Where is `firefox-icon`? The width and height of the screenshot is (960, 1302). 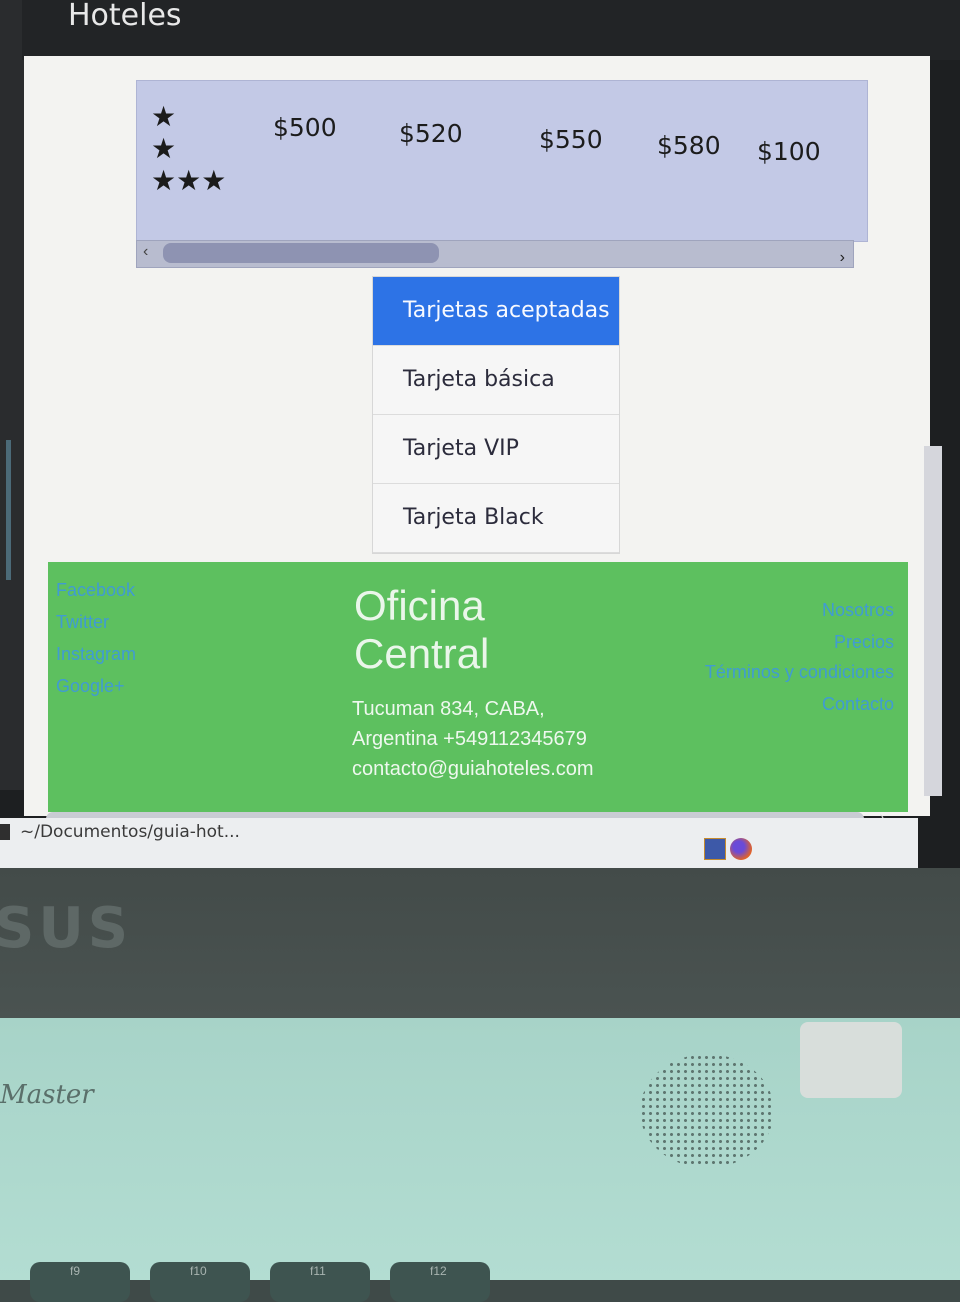 firefox-icon is located at coordinates (741, 849).